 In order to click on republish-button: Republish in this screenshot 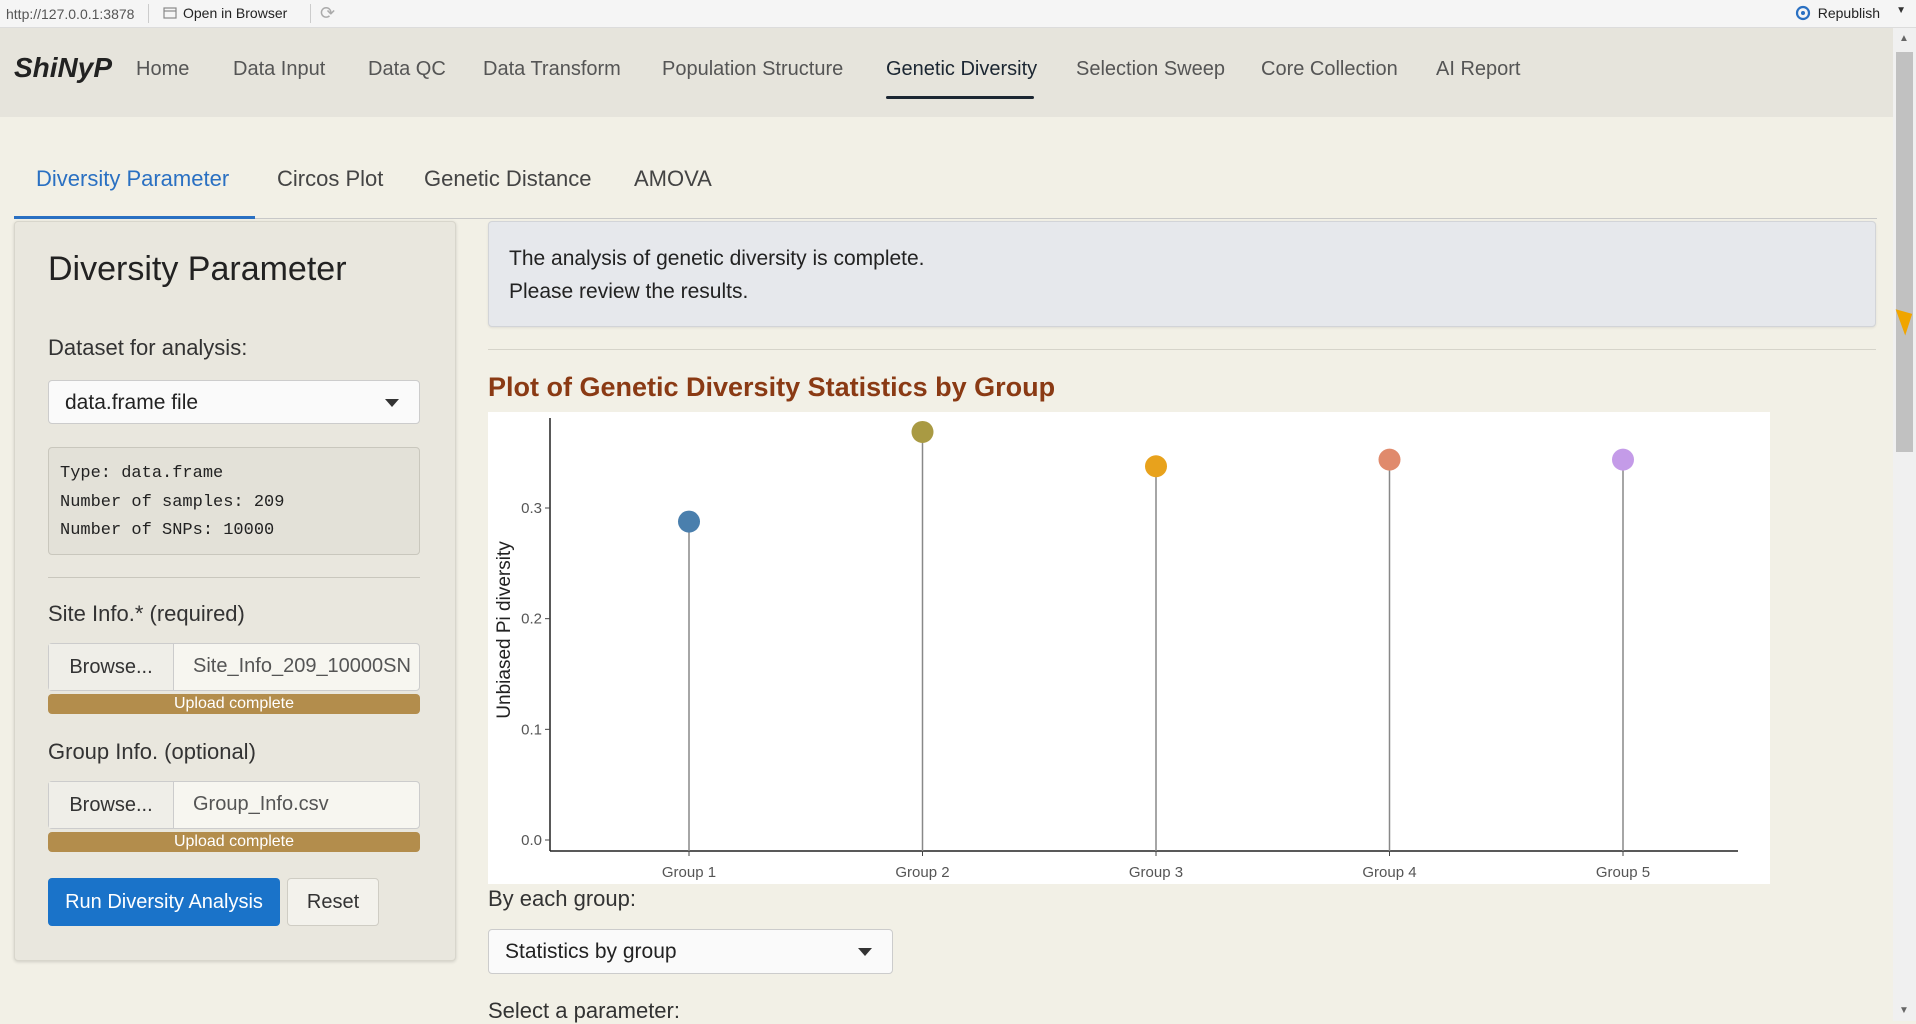, I will do `click(1837, 13)`.